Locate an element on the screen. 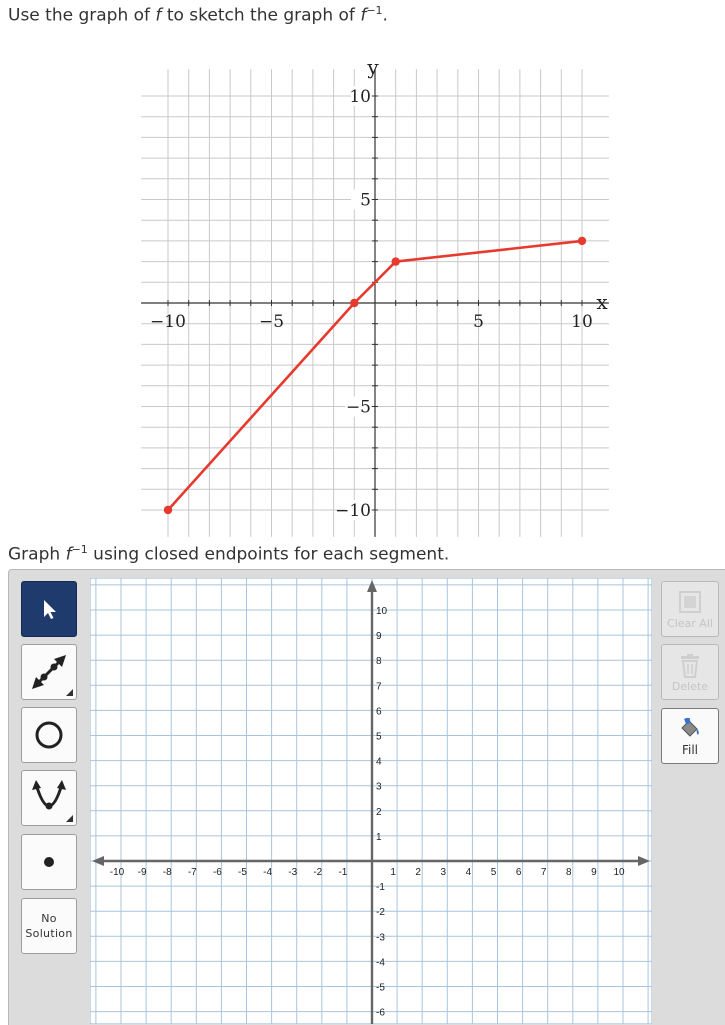 This screenshot has width=725, height=1025. board-x-tick-label: 9 is located at coordinates (594, 872).